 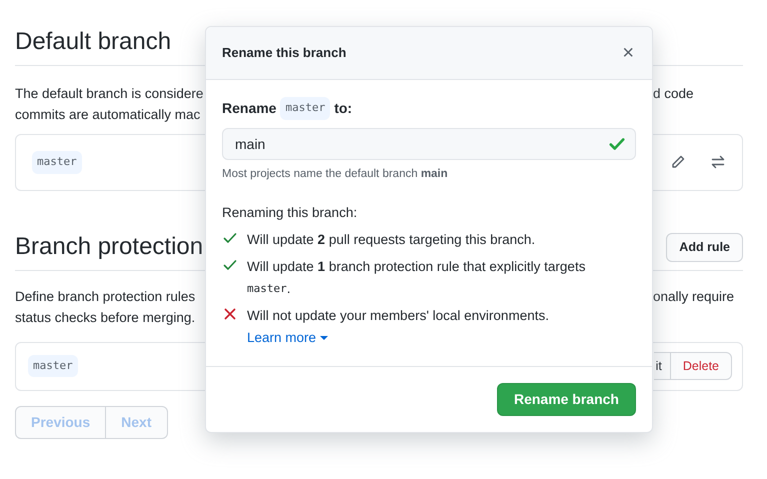 What do you see at coordinates (674, 93) in the screenshot?
I see `description-text: d code` at bounding box center [674, 93].